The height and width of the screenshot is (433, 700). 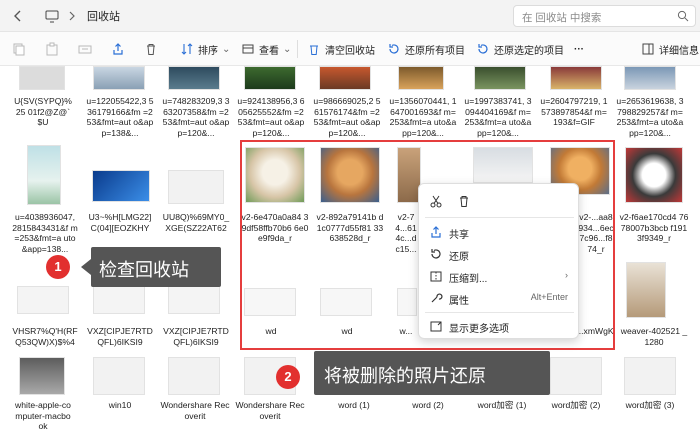 What do you see at coordinates (354, 405) in the screenshot?
I see `file-name: word (1)` at bounding box center [354, 405].